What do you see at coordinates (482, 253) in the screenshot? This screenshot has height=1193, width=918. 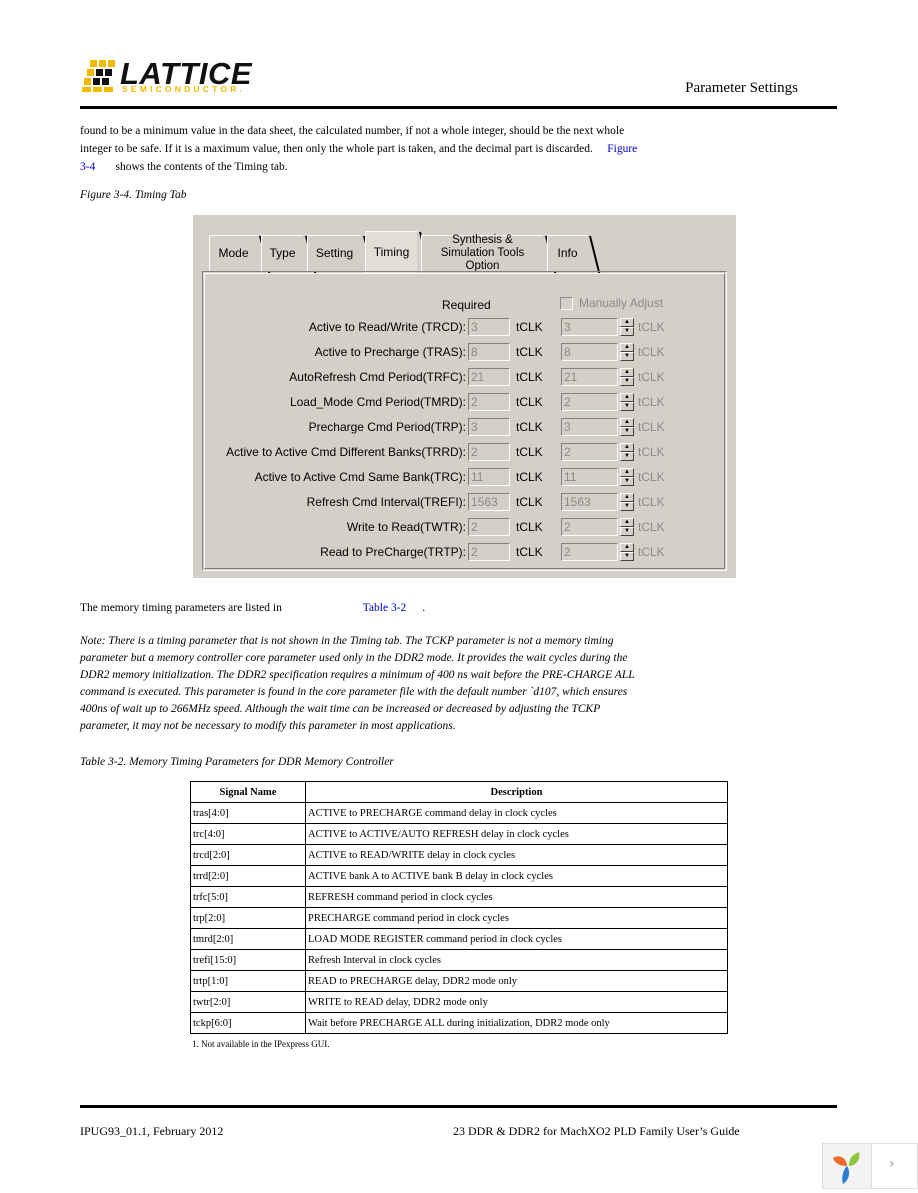 I see `tab-synthesis-simulation: Synthesis & Simulation Tools Option` at bounding box center [482, 253].